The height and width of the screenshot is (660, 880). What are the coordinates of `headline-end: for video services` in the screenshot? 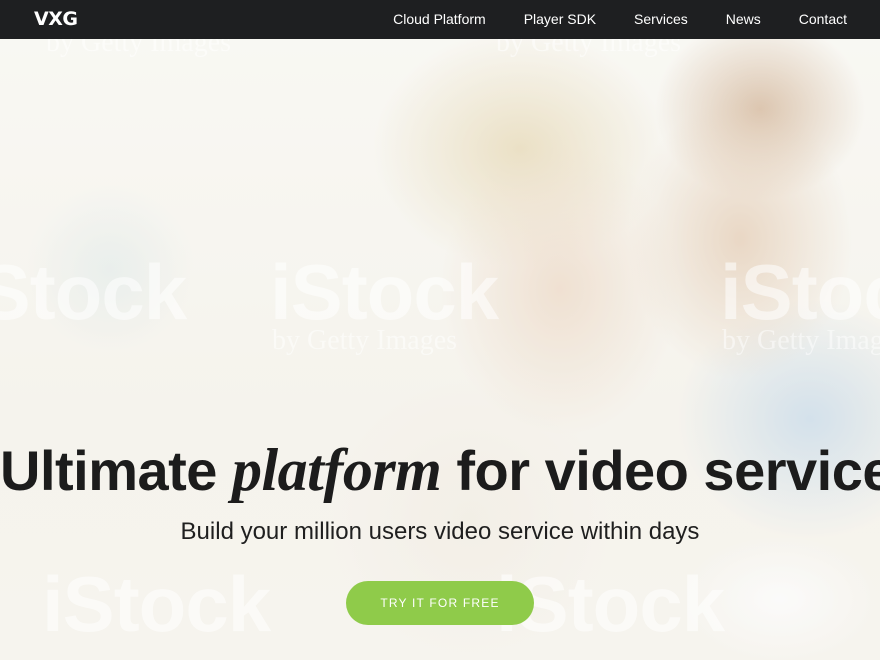 It's located at (660, 470).